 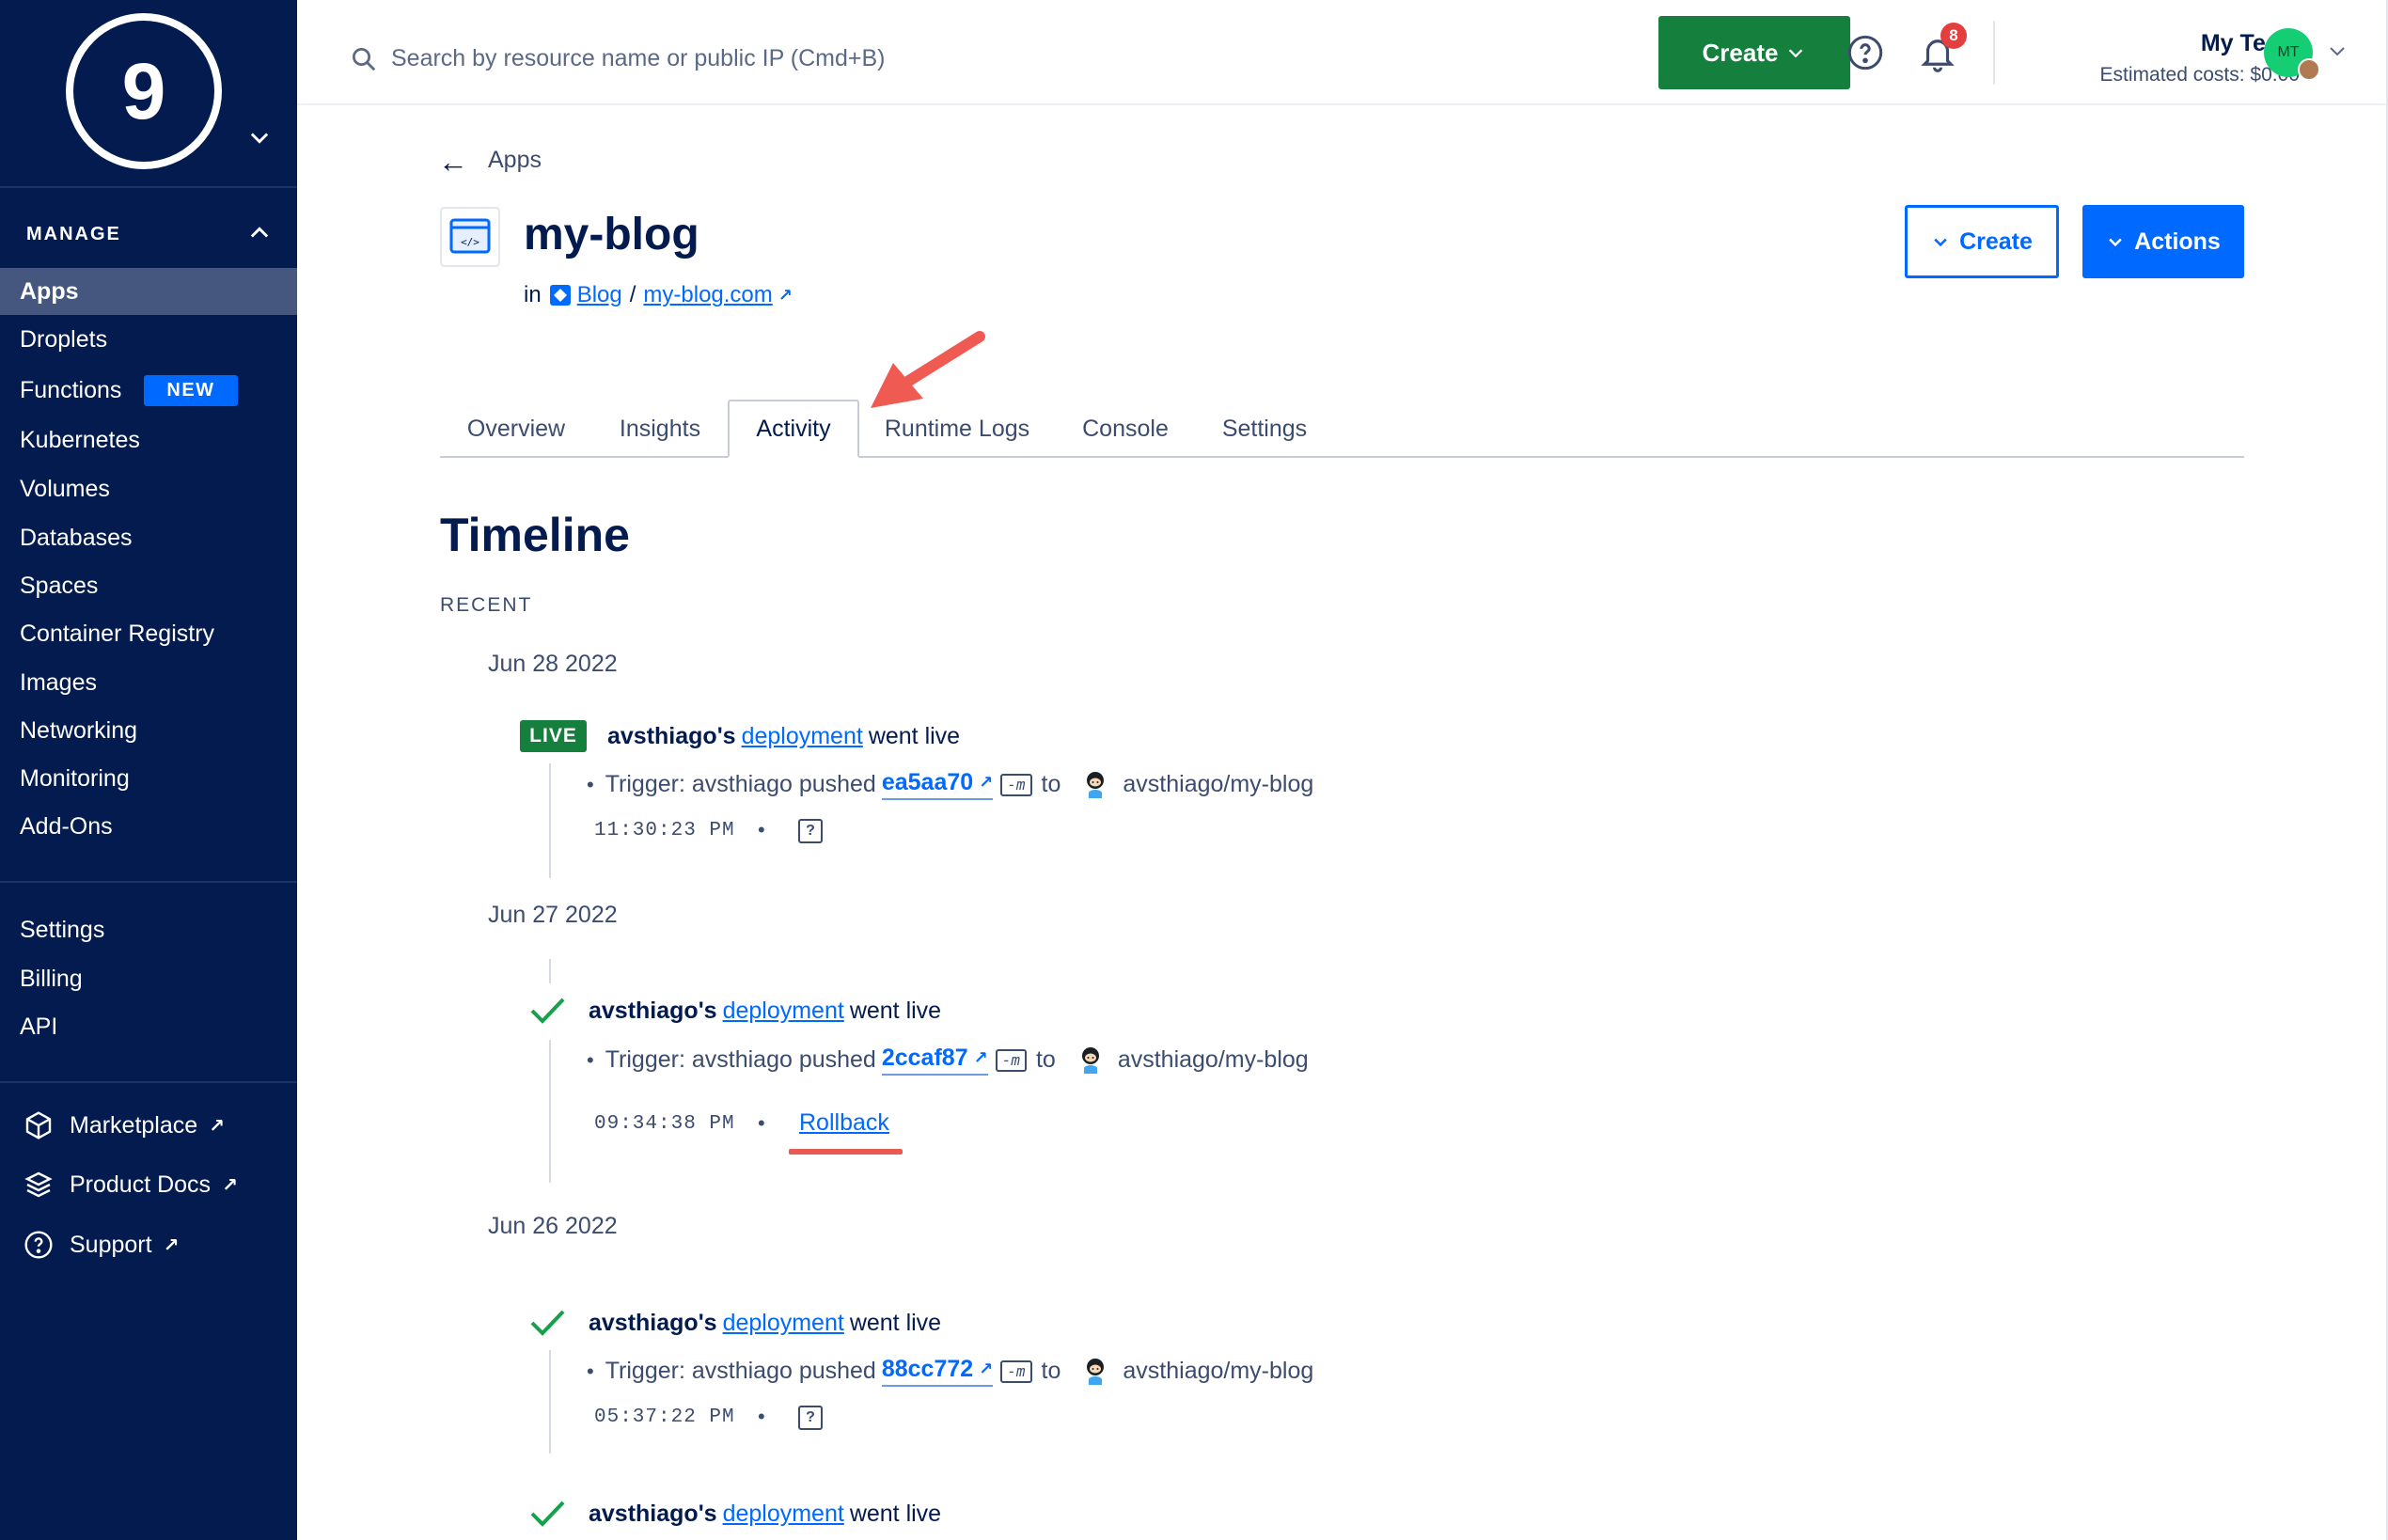 What do you see at coordinates (599, 295) in the screenshot?
I see `project-link: Blog` at bounding box center [599, 295].